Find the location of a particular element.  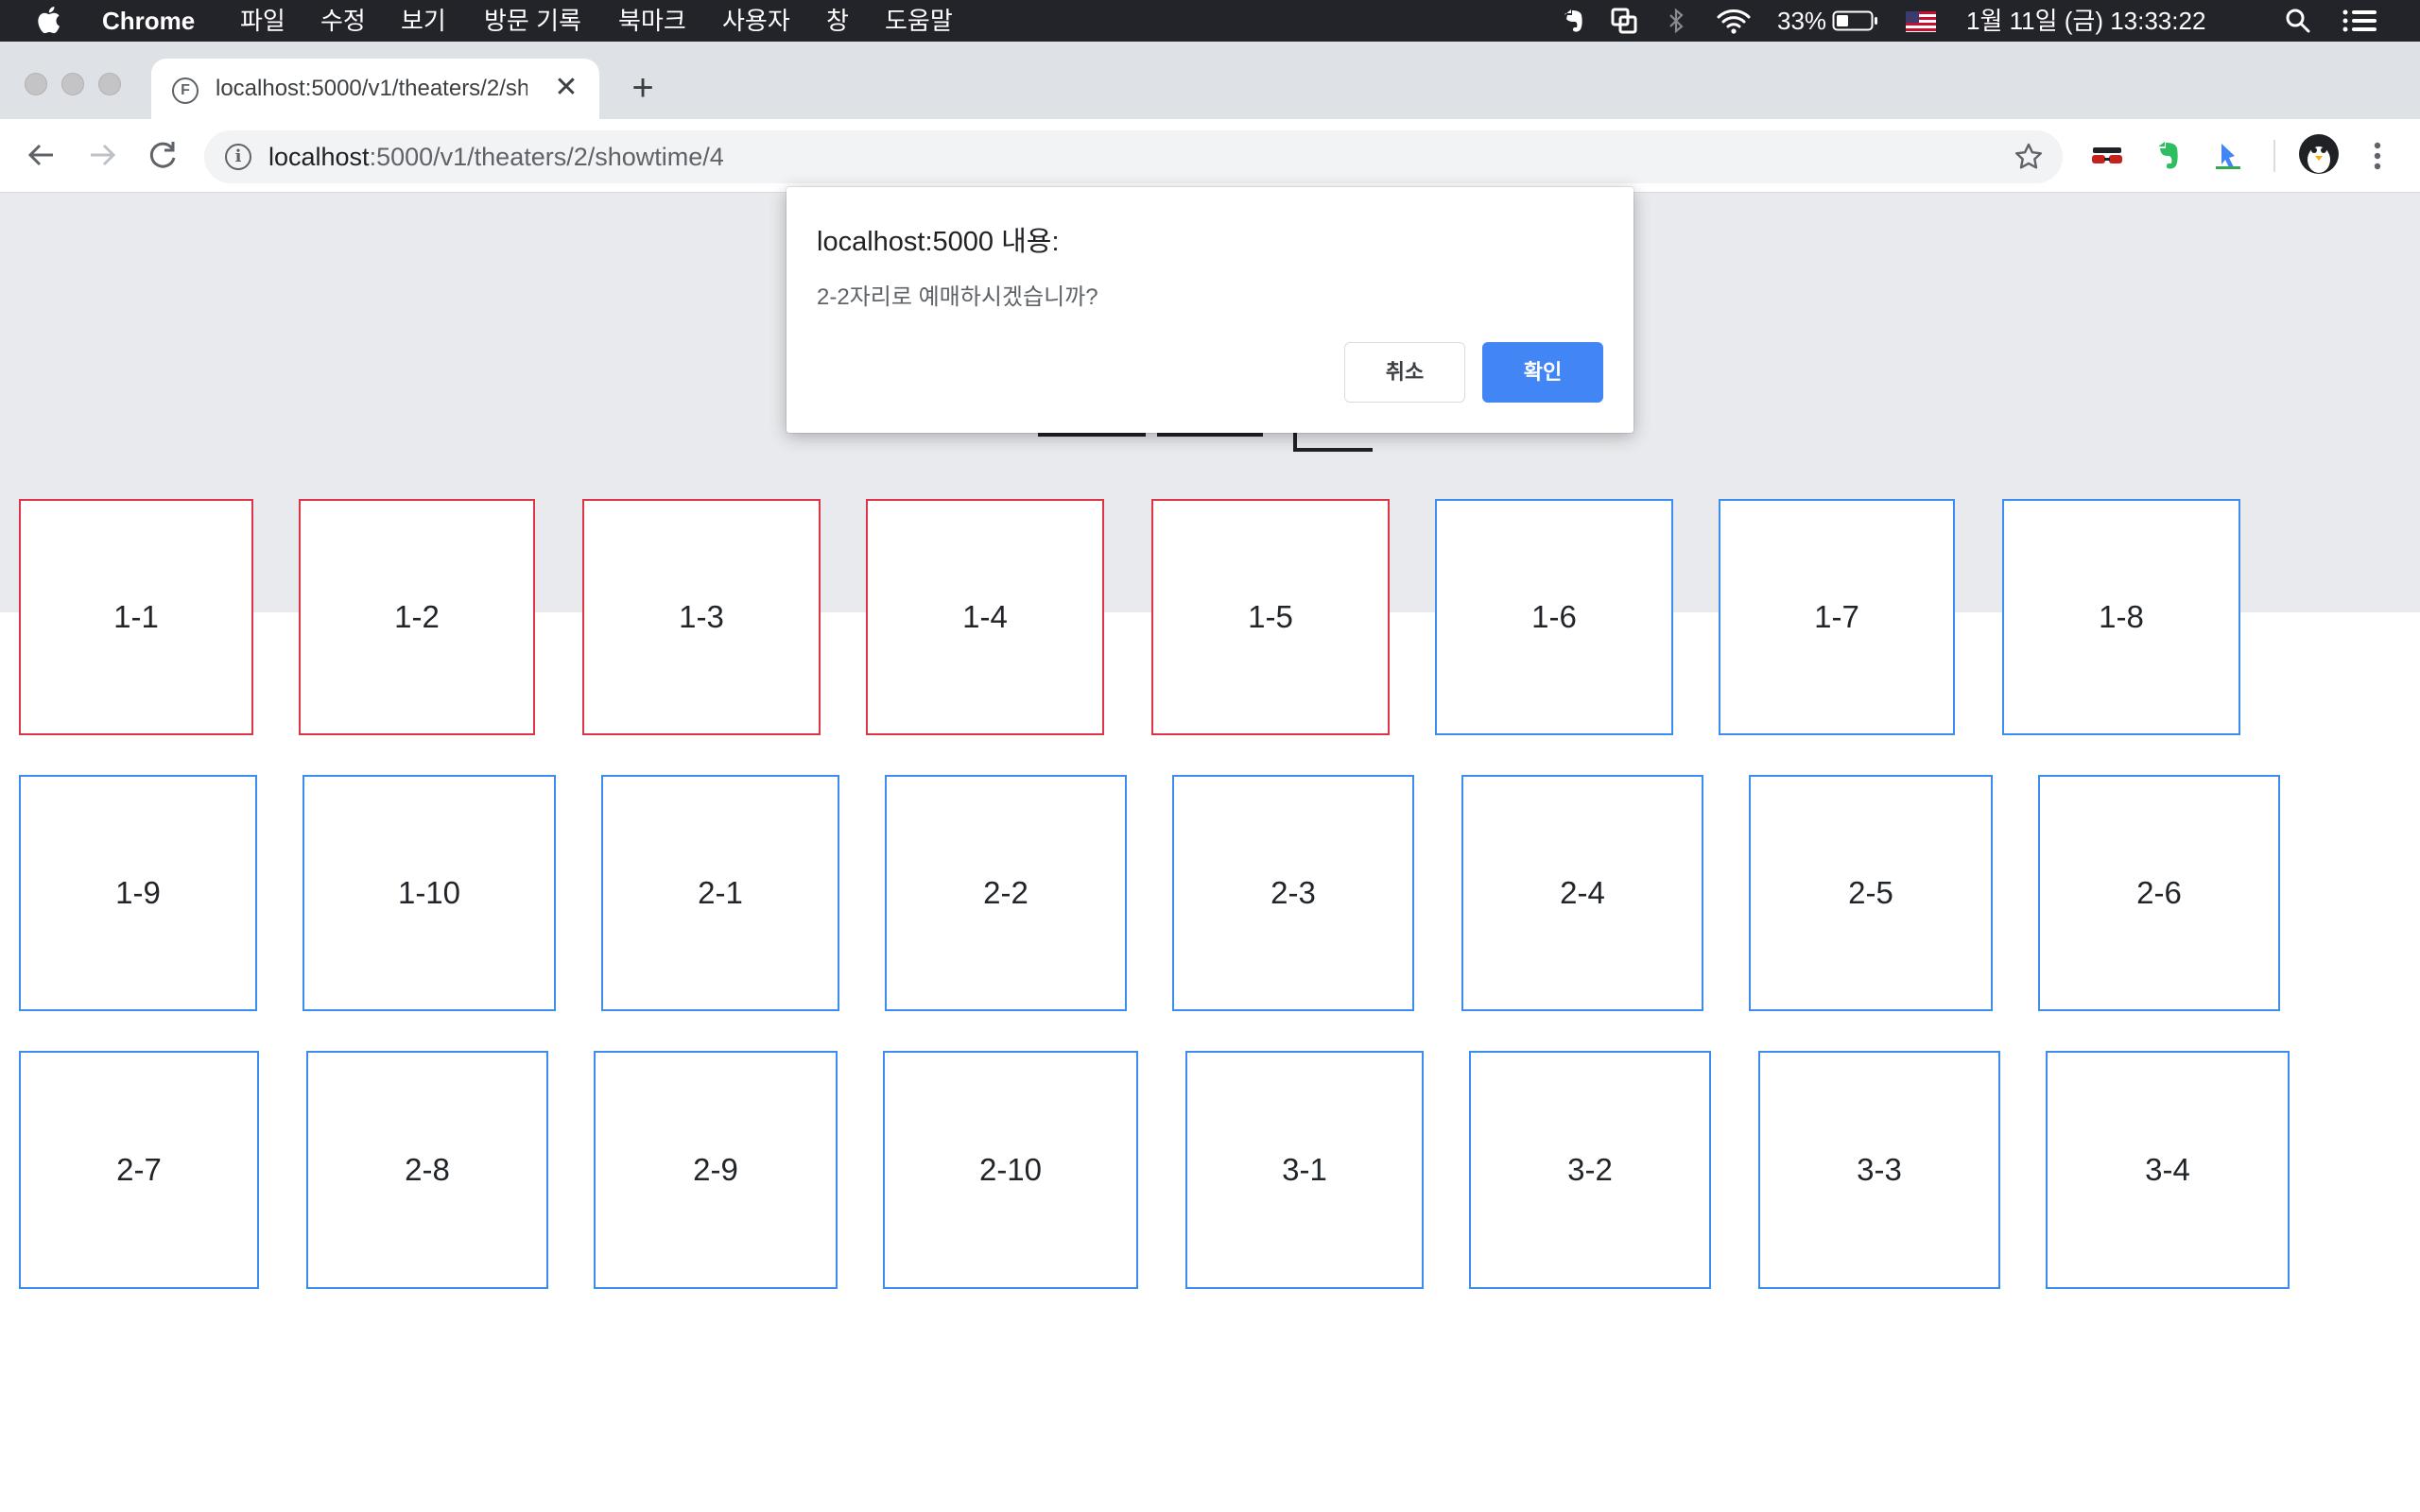

menu-people: 사용자 is located at coordinates (756, 21).